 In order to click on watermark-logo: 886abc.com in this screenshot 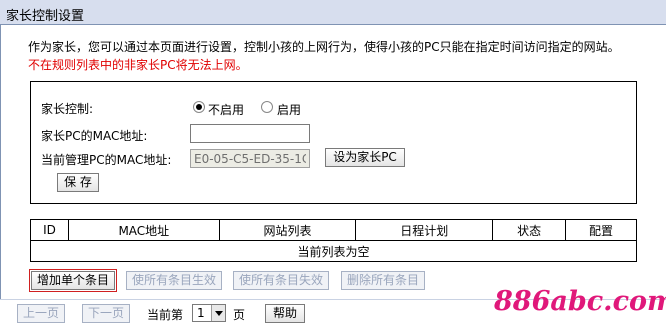, I will do `click(580, 301)`.